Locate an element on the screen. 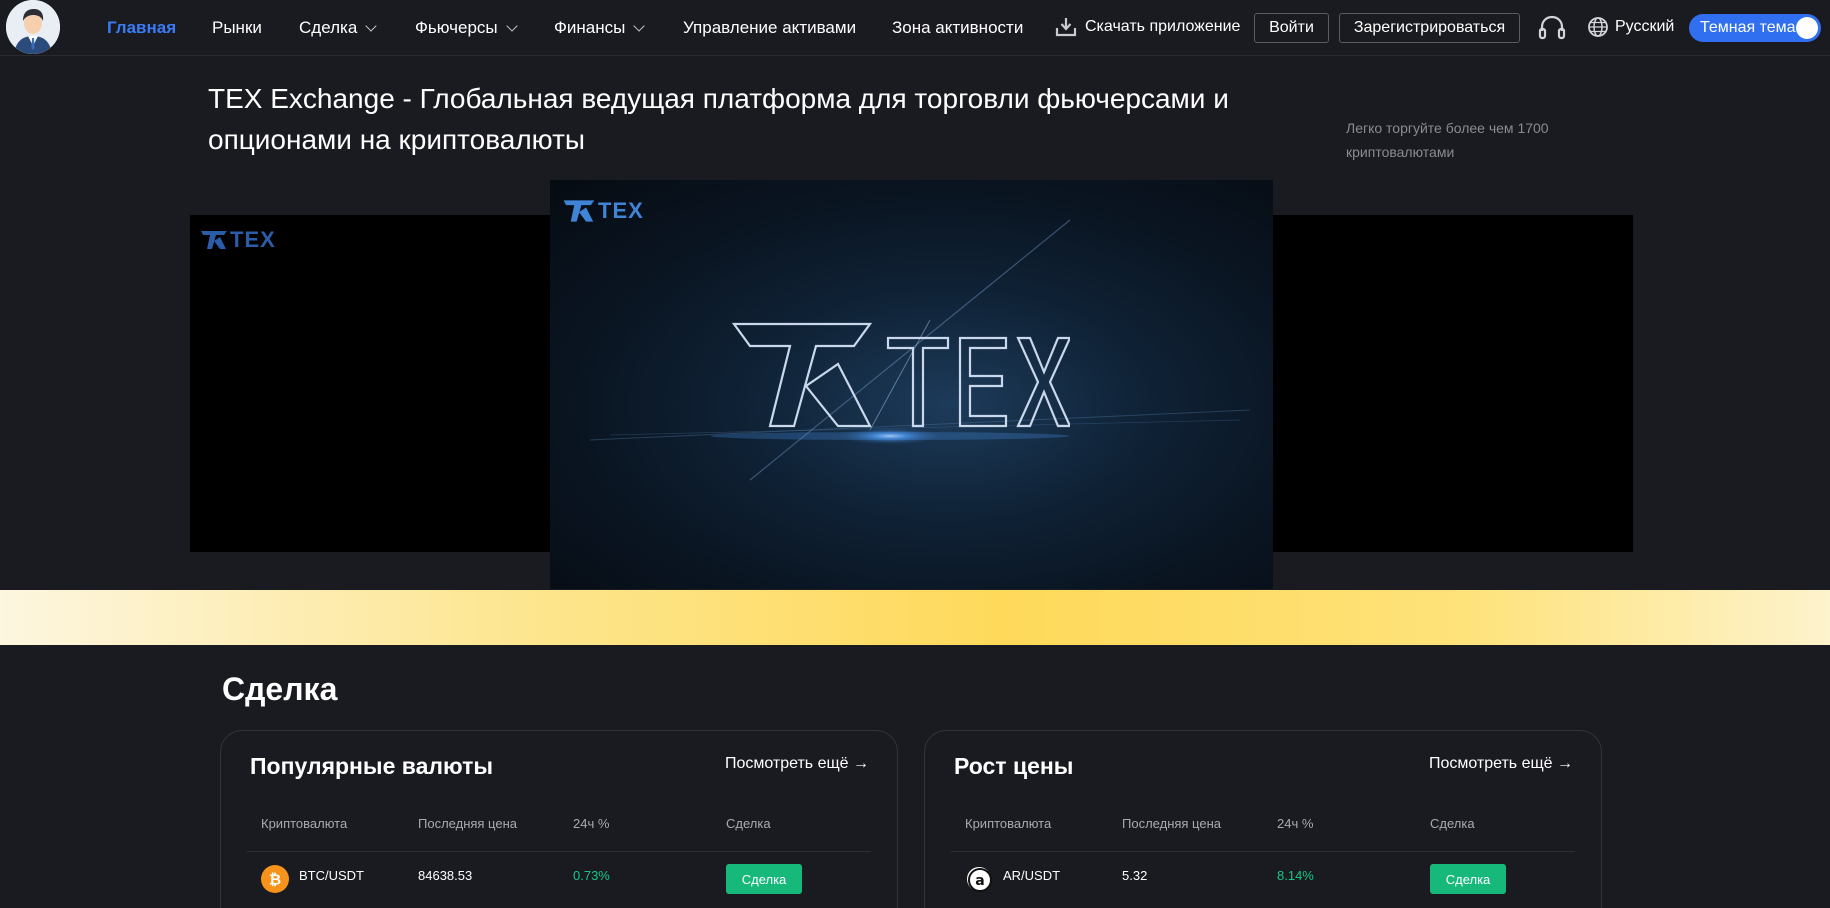 Image resolution: width=1830 pixels, height=908 pixels. tex-big-logo is located at coordinates (901, 382).